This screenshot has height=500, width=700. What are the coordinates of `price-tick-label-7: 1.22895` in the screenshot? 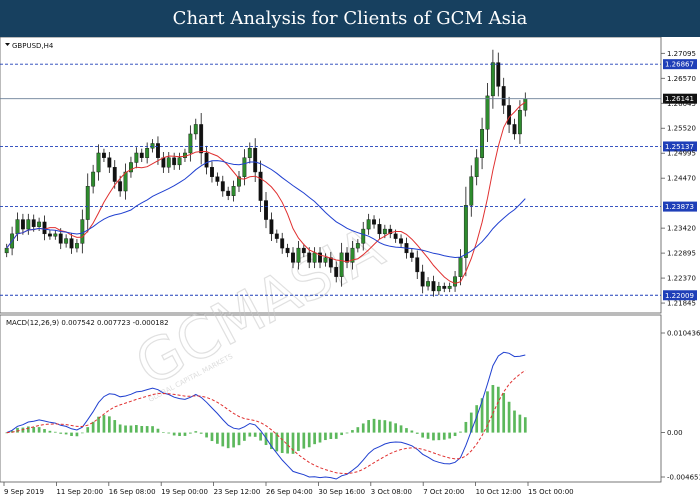 It's located at (681, 254).